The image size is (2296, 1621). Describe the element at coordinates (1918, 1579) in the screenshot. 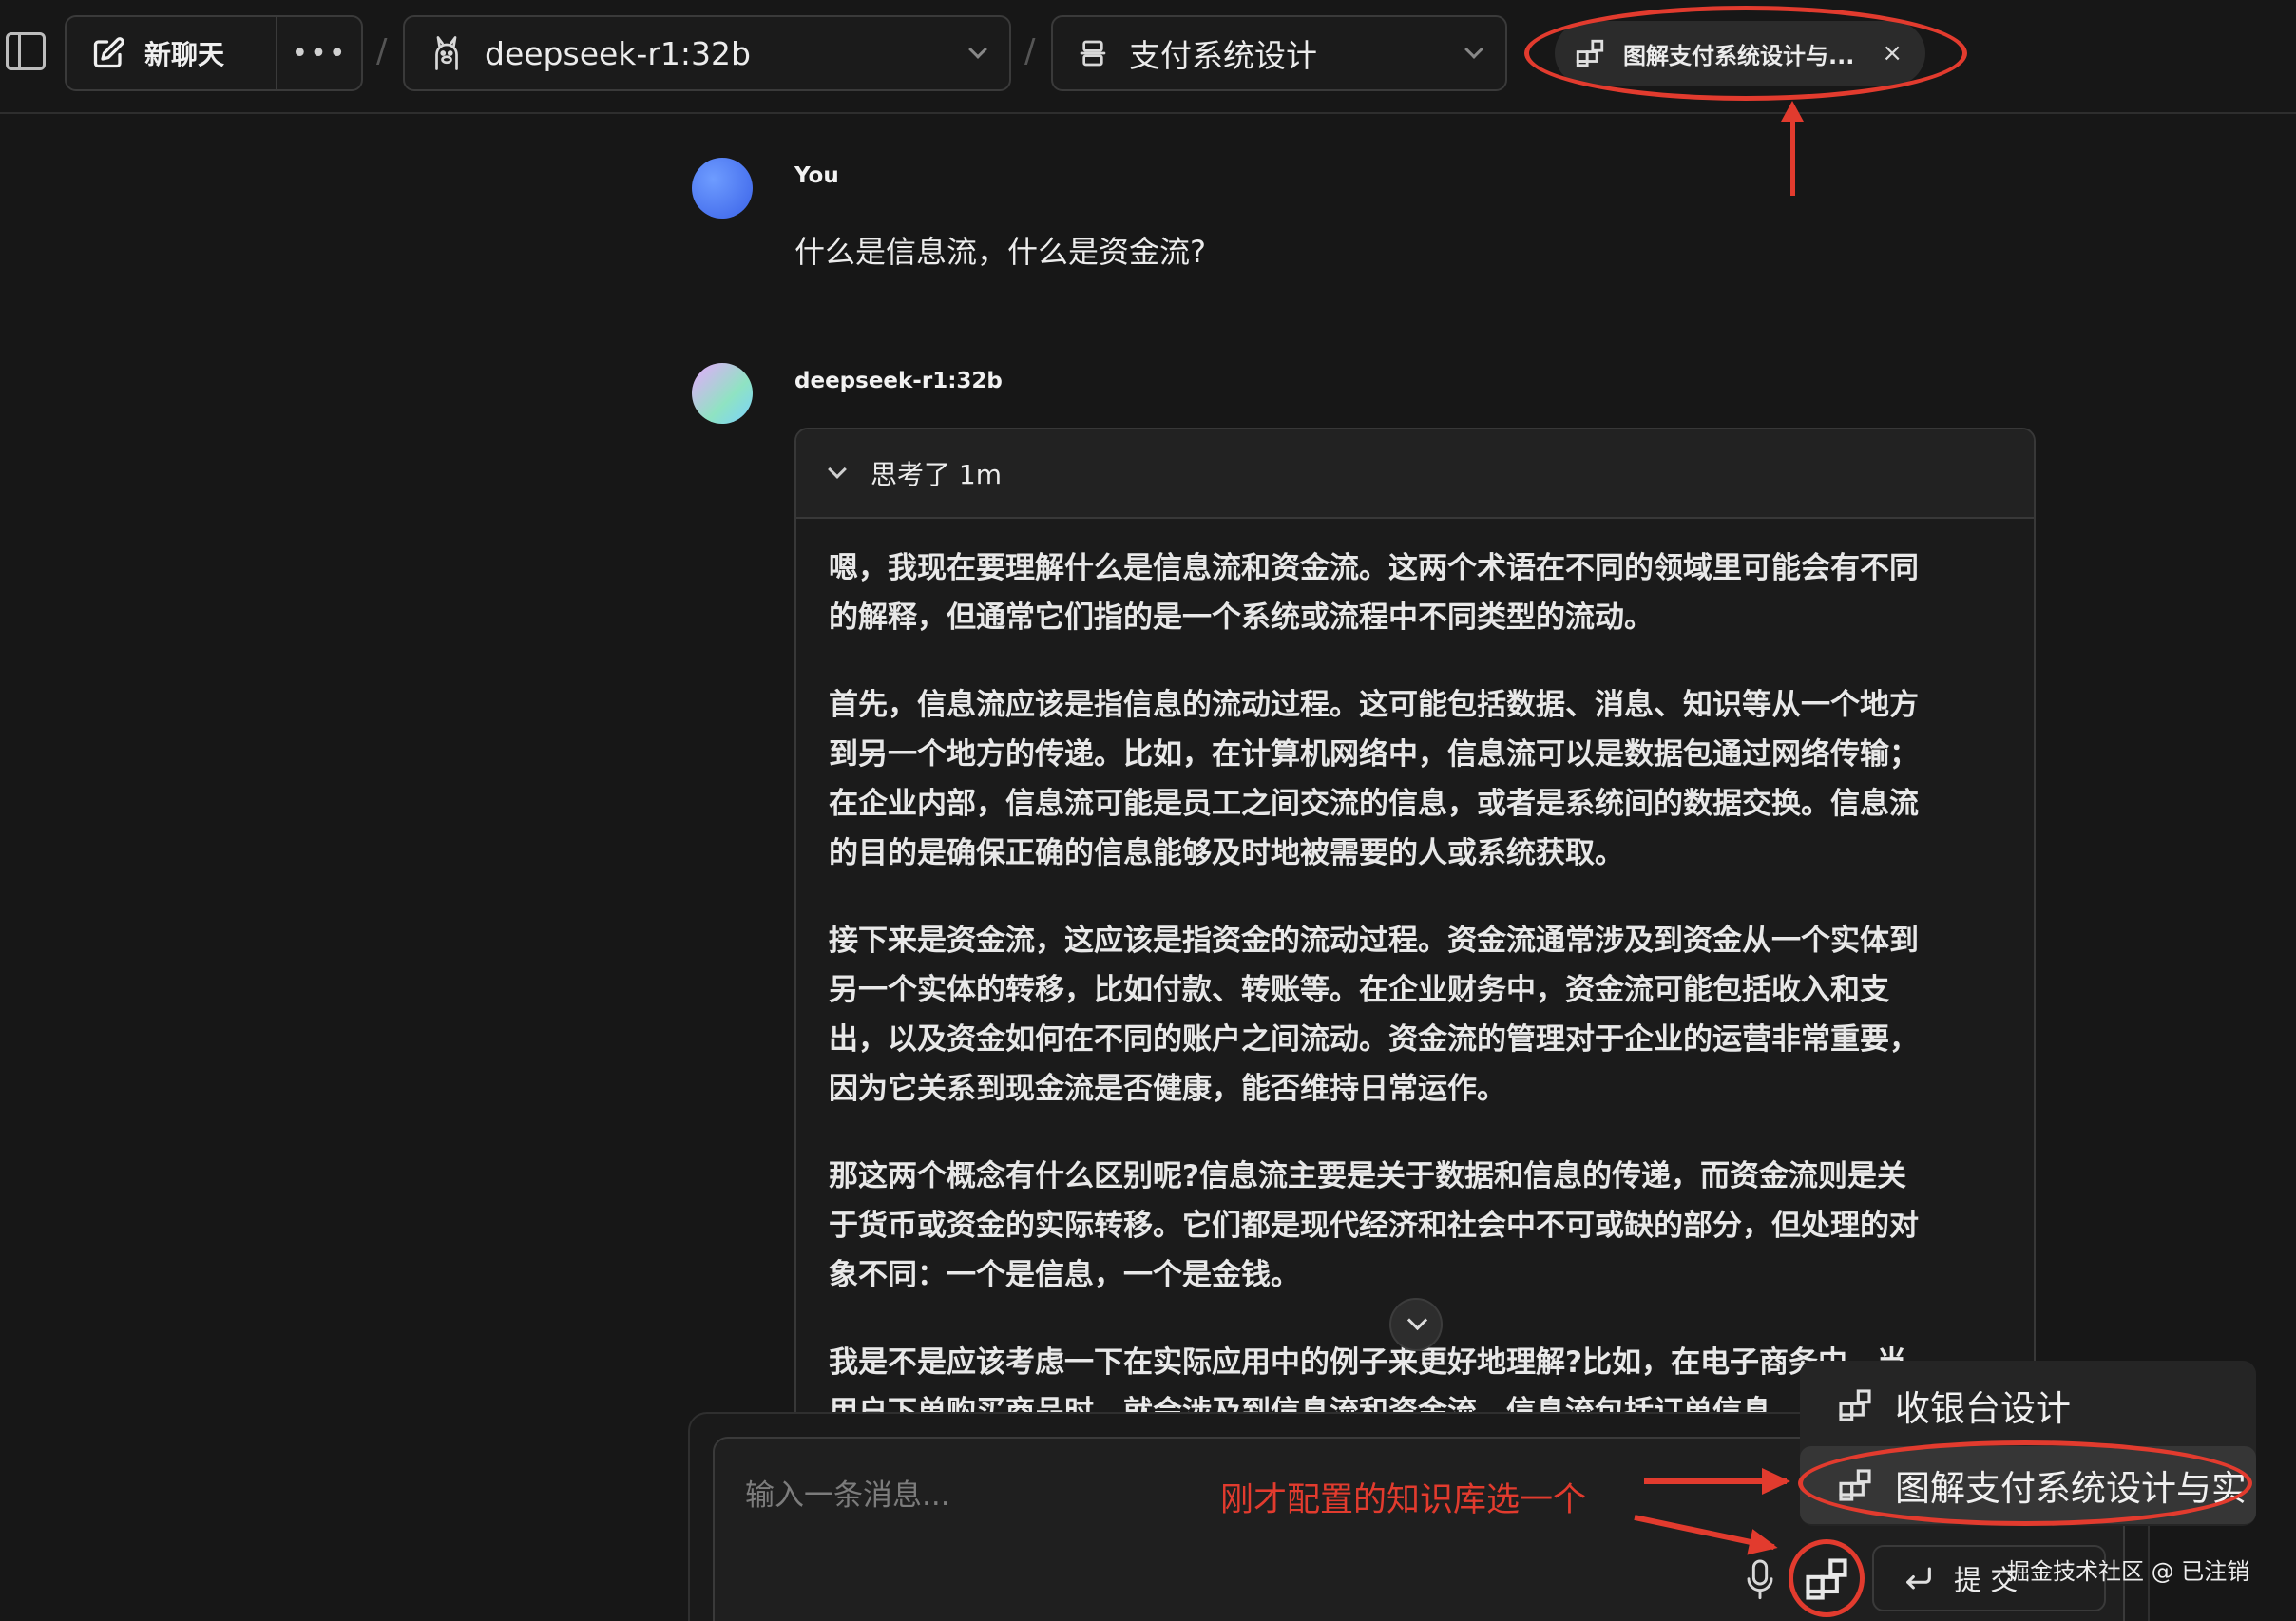

I see `enter-icon` at that location.